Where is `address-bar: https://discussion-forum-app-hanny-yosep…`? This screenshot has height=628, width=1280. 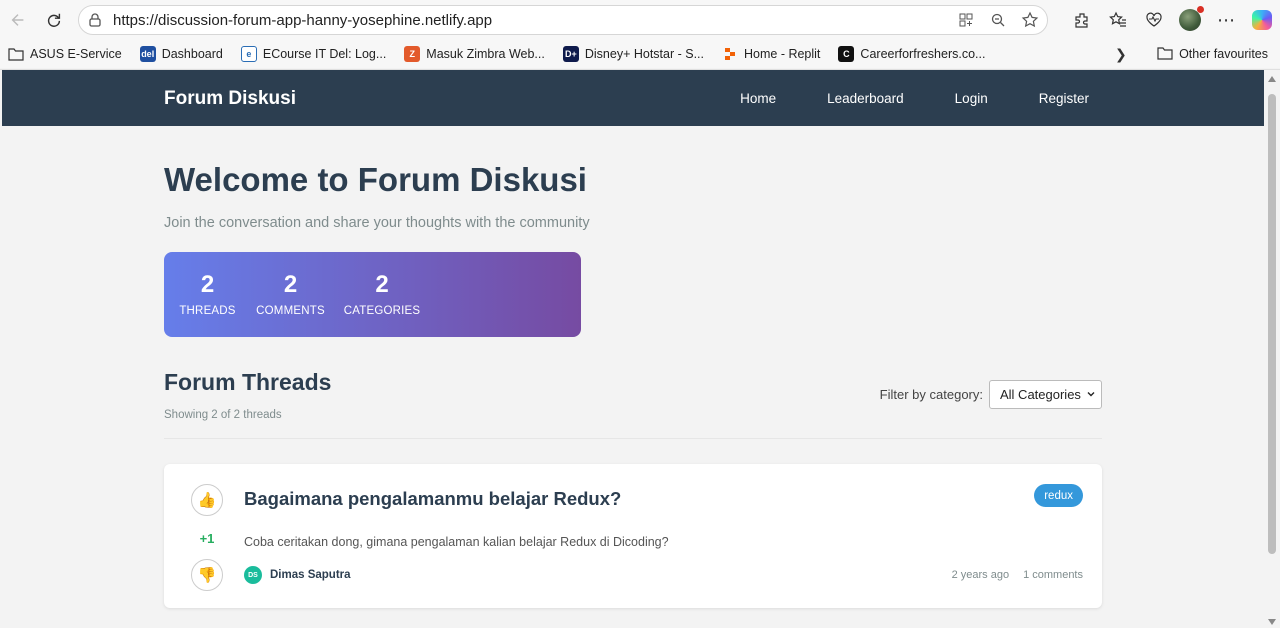 address-bar: https://discussion-forum-app-hanny-yosep… is located at coordinates (563, 20).